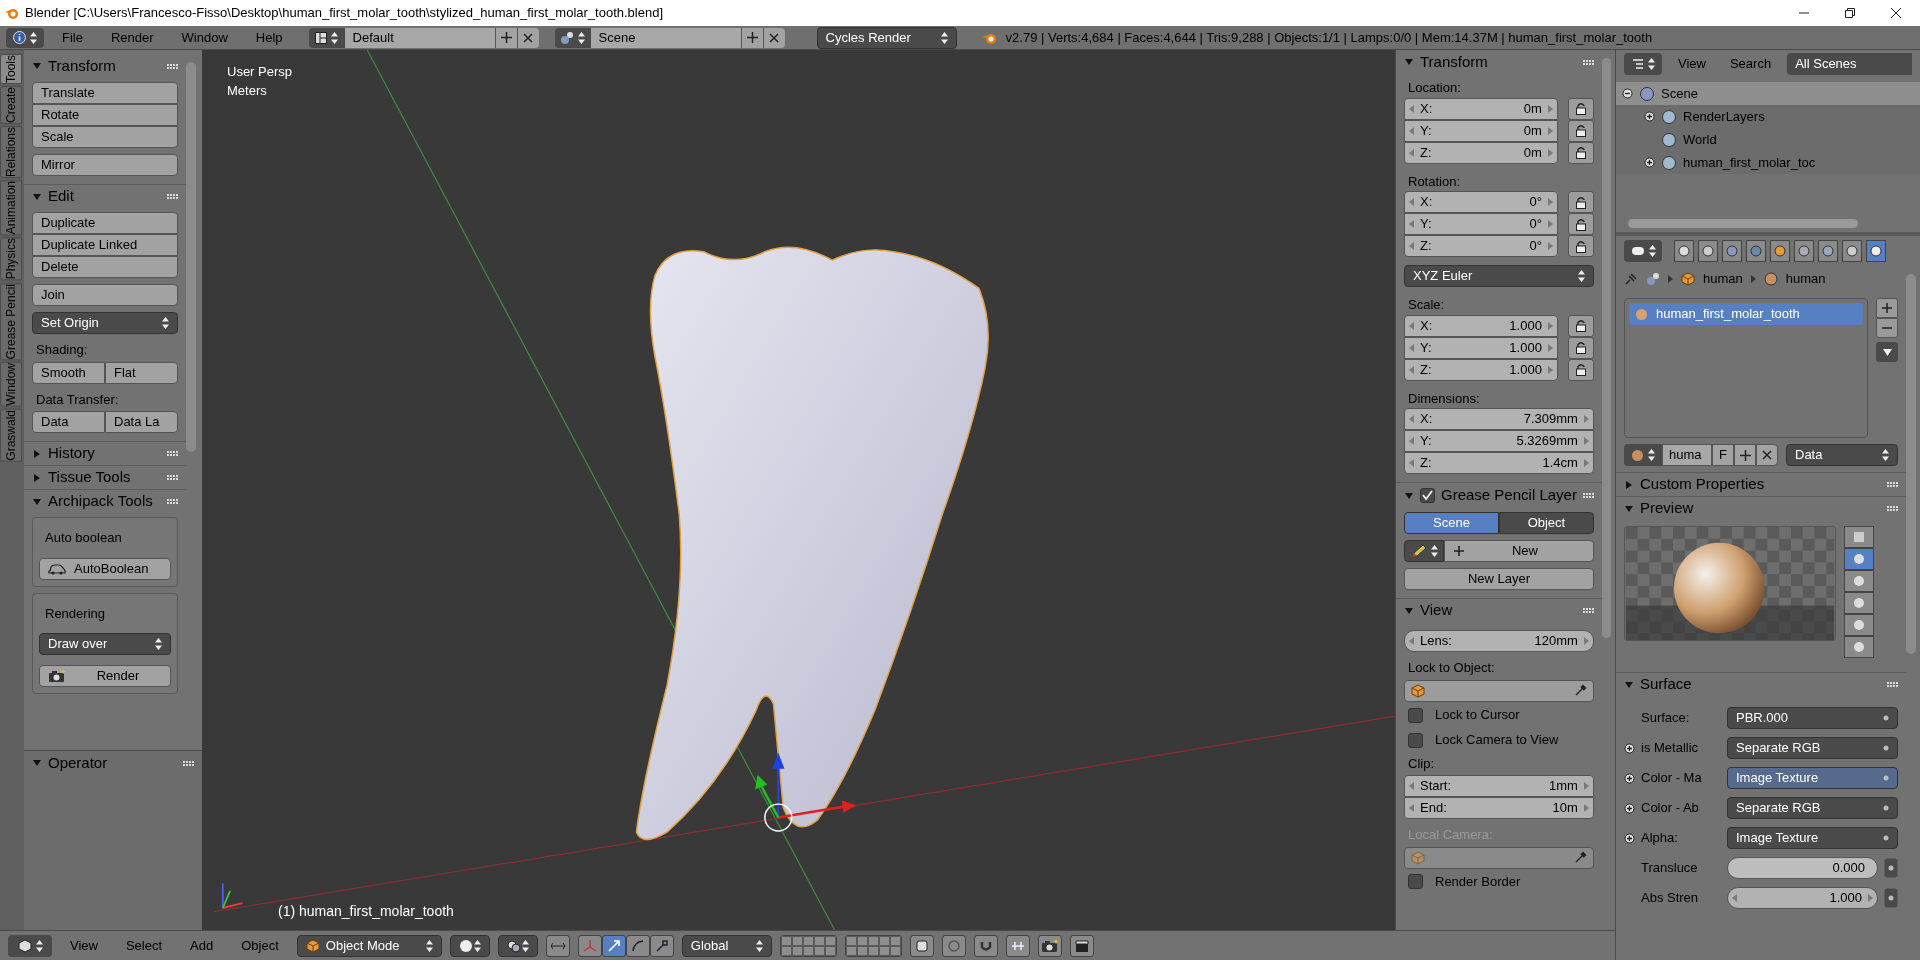 This screenshot has height=960, width=1920. Describe the element at coordinates (105, 644) in the screenshot. I see `dropdown: Draw over` at that location.